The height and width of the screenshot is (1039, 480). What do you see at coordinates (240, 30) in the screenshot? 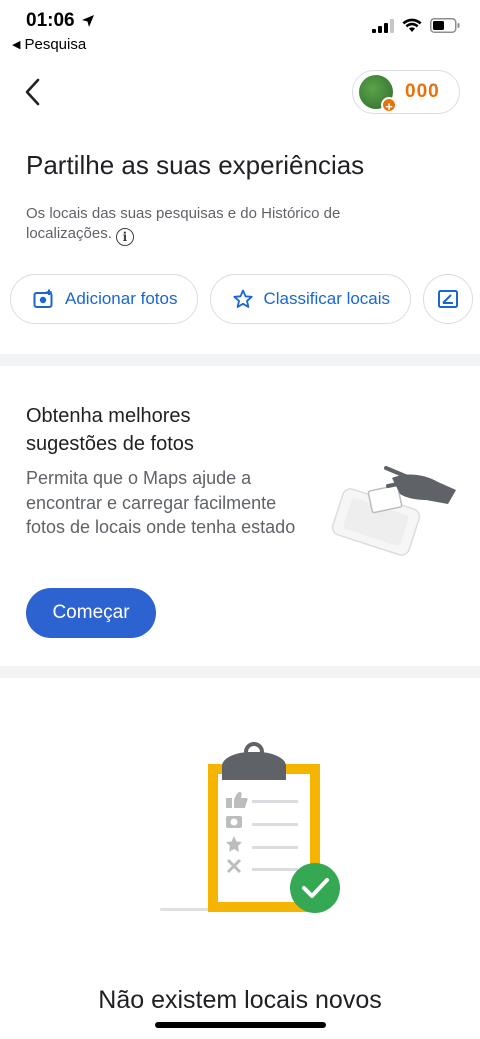
I see `status-bar: 01:06 ◀ Pesquisa` at bounding box center [240, 30].